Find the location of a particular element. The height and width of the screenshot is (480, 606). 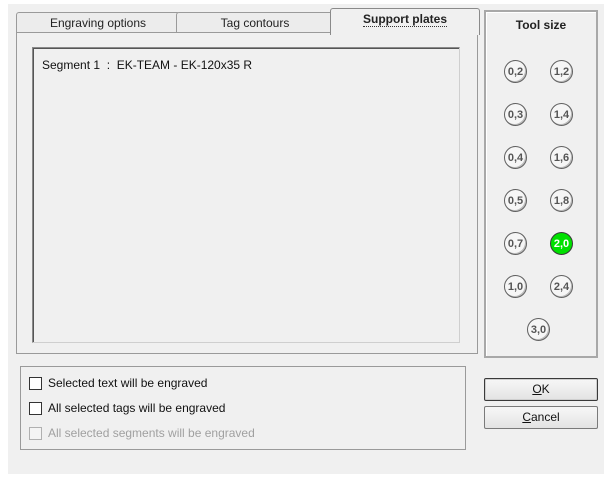

option-label: All selected tags will be engraved is located at coordinates (137, 408).